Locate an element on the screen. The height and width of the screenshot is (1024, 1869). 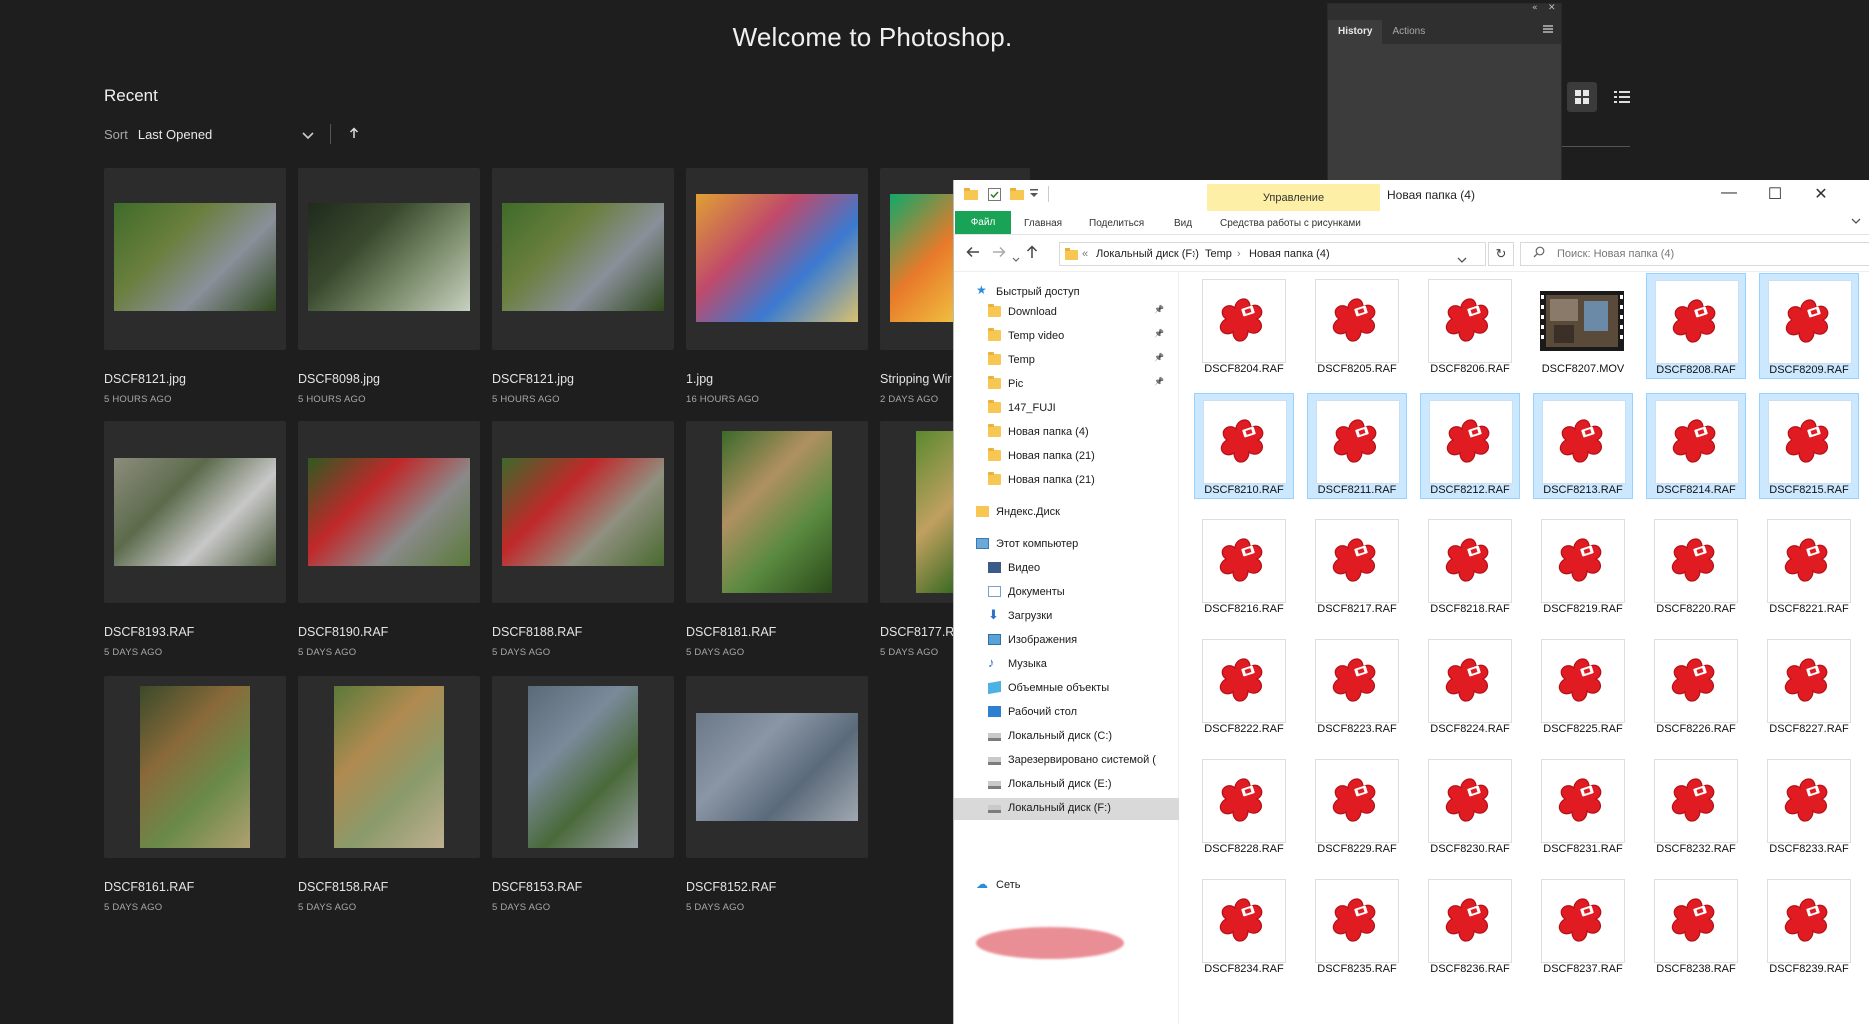
file-item: DSCF8217.RAF is located at coordinates (1357, 566).